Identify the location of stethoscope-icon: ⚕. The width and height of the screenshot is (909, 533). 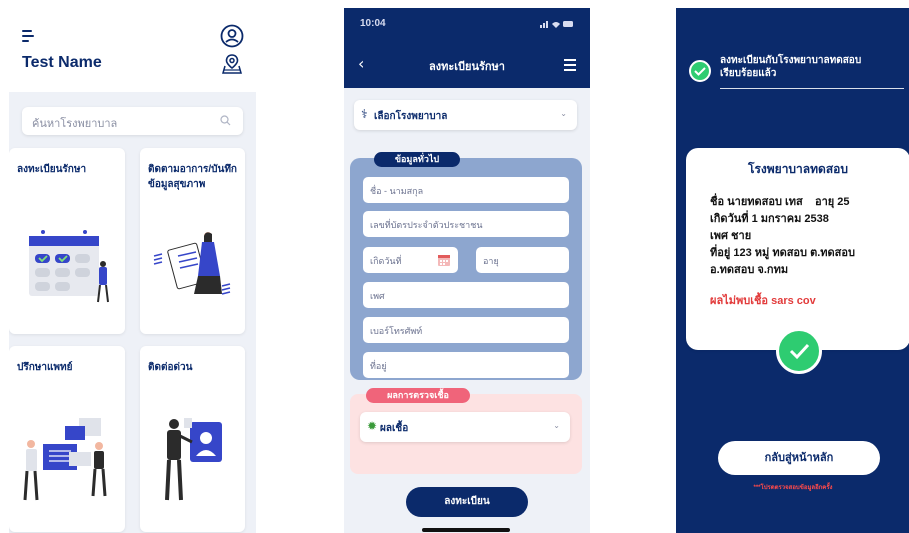
(364, 114).